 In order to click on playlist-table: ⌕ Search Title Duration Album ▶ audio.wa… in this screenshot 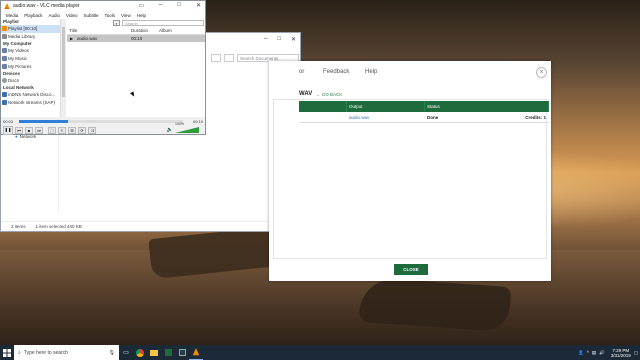, I will do `click(136, 68)`.